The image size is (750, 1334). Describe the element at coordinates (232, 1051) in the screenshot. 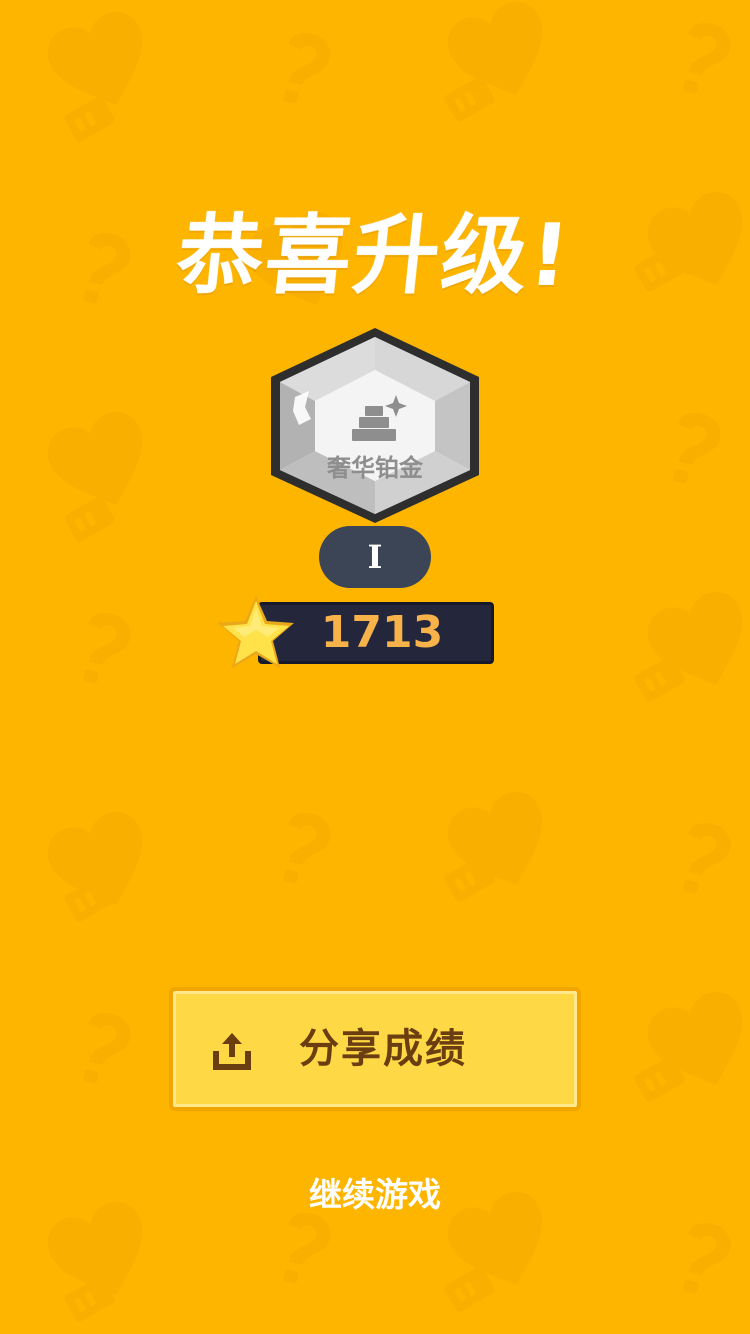

I see `share-upload-icon` at that location.